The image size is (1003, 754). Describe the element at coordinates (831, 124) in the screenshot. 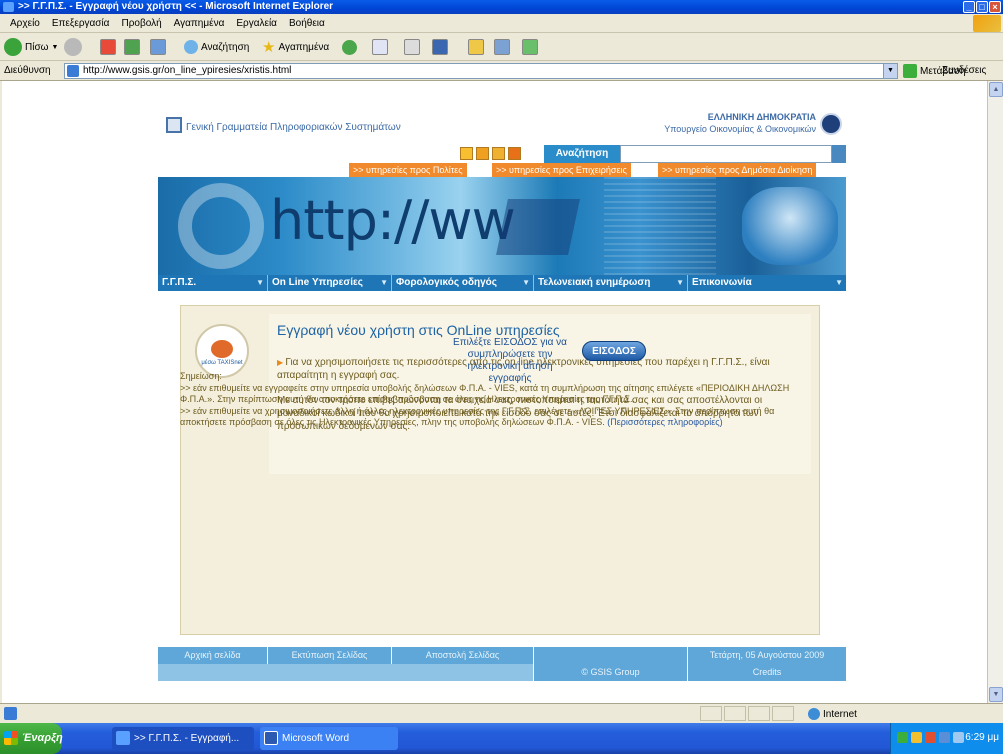

I see `greek-seal-icon` at that location.